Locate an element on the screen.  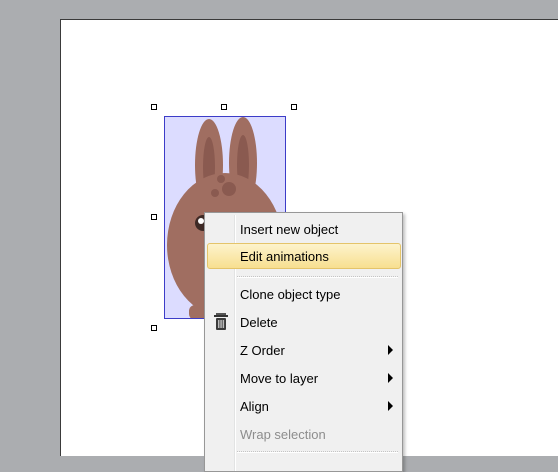
menu-item-label: Clone object type is located at coordinates (290, 294).